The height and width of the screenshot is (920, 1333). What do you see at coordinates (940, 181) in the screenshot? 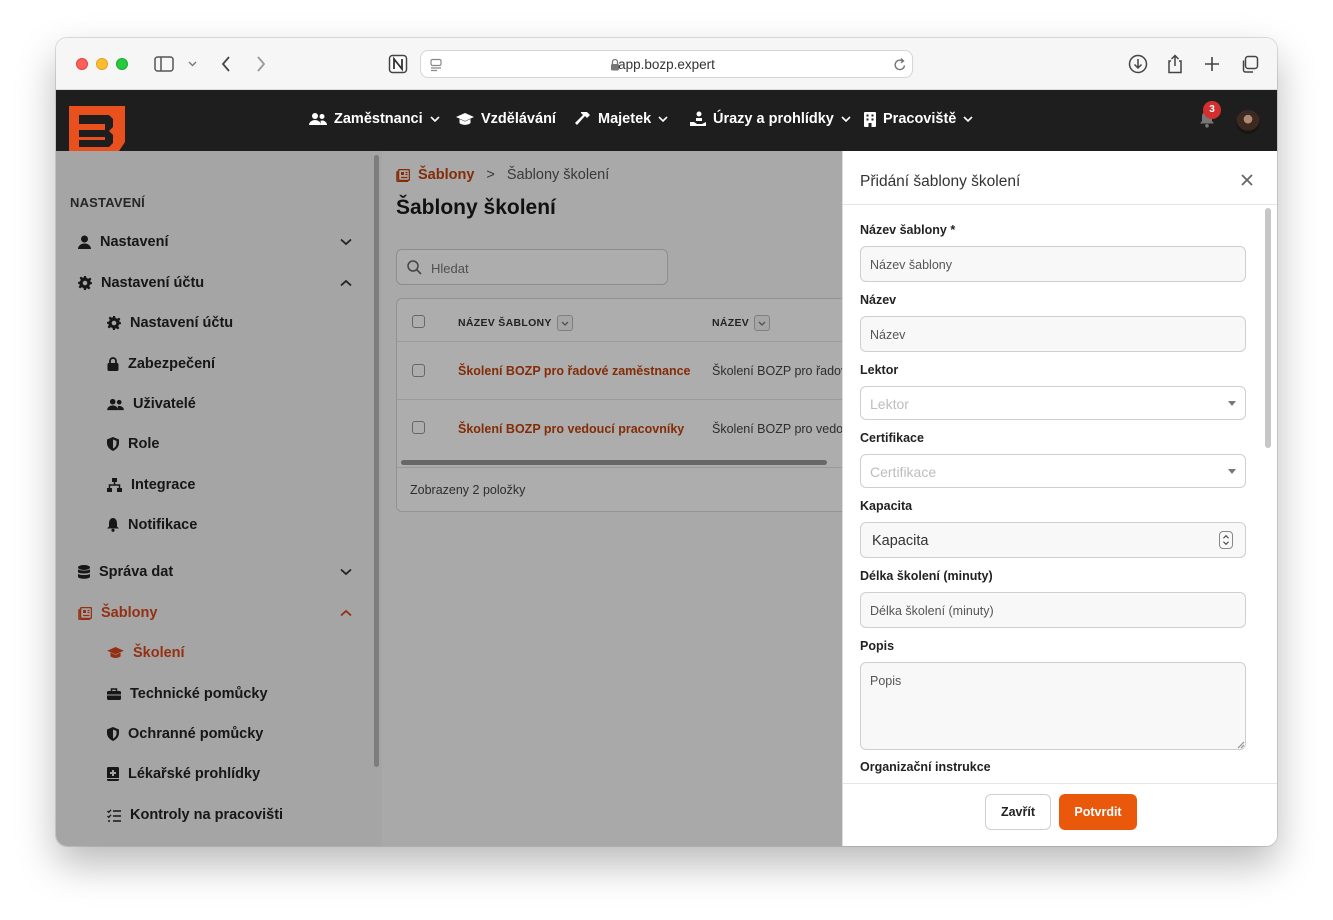
I see `panel-title: Přidání šablony školení` at bounding box center [940, 181].